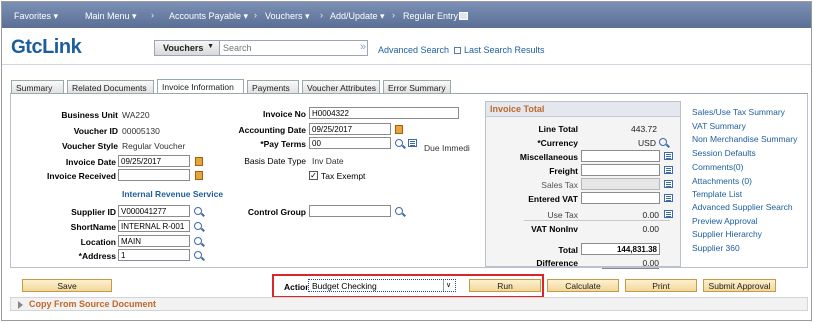 This screenshot has height=322, width=814. What do you see at coordinates (417, 87) in the screenshot?
I see `tab-error-summary: Error Summary` at bounding box center [417, 87].